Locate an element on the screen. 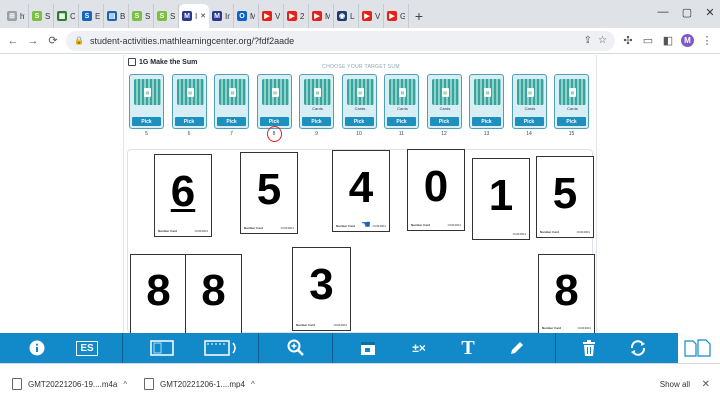  number-card: 8 Number Card OCR4001 is located at coordinates (566, 294).